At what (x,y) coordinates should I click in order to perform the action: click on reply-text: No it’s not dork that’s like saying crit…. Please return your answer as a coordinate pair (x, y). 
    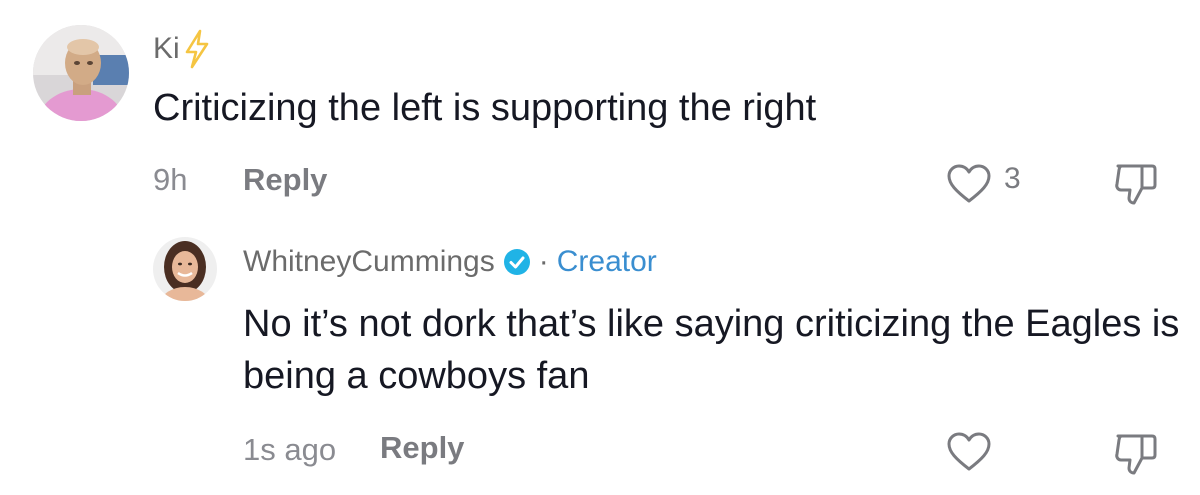
    Looking at the image, I should click on (711, 350).